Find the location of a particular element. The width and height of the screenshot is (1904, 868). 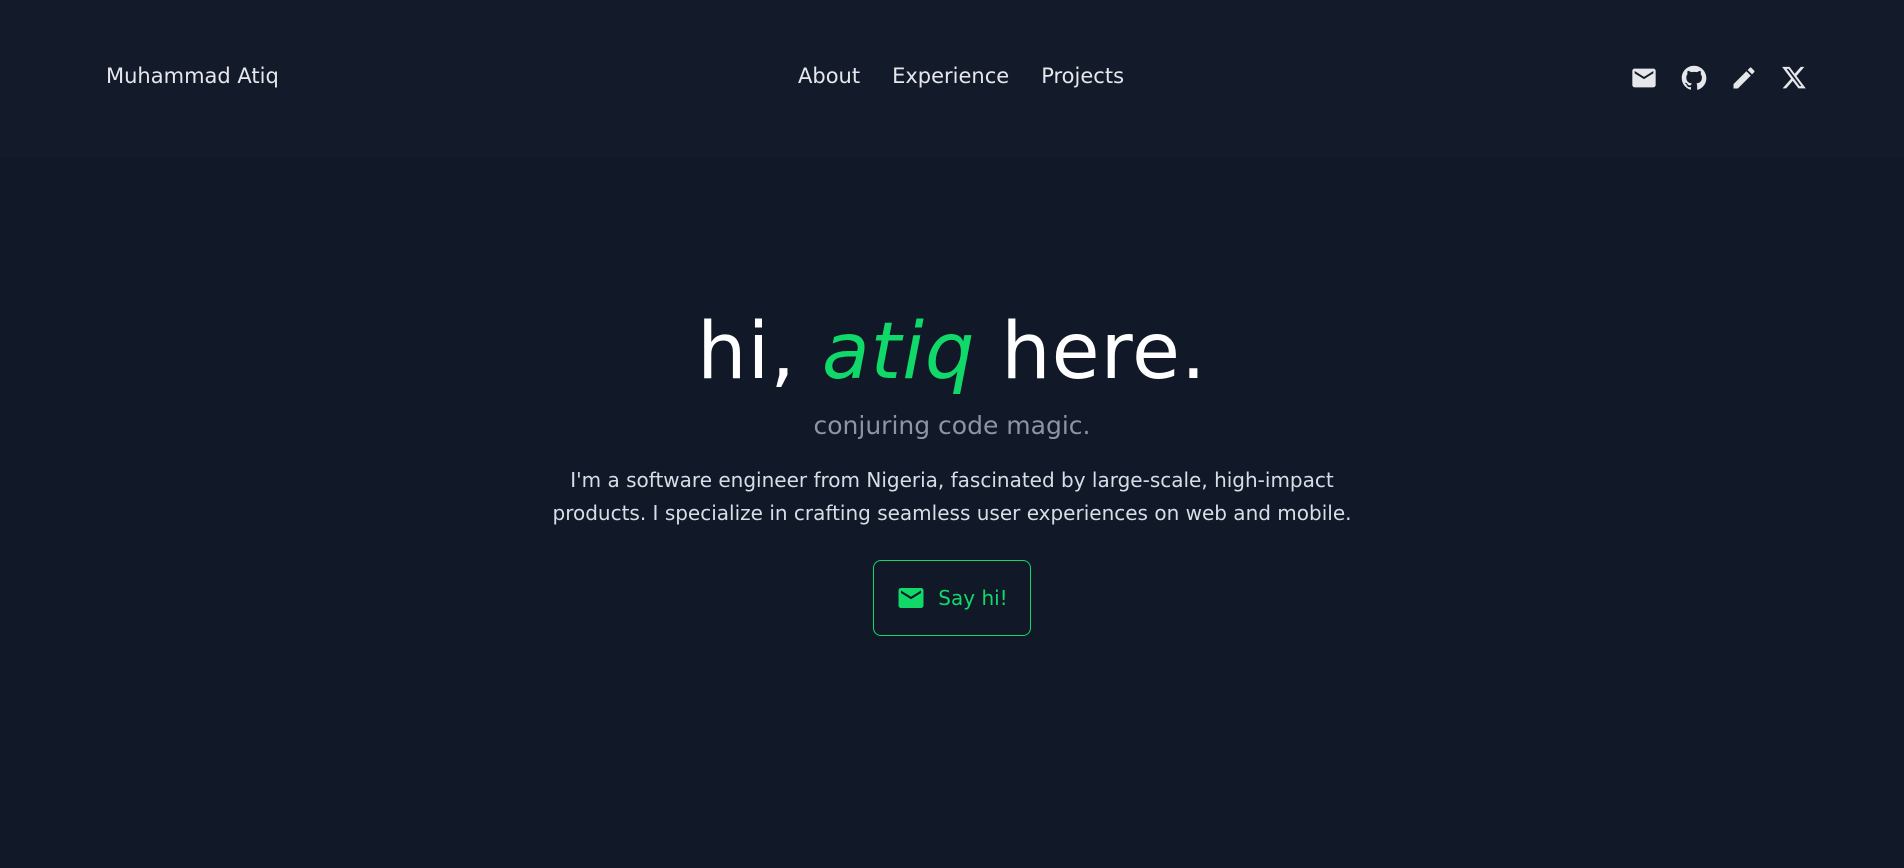

main-nav: About Experience Projects is located at coordinates (961, 76).